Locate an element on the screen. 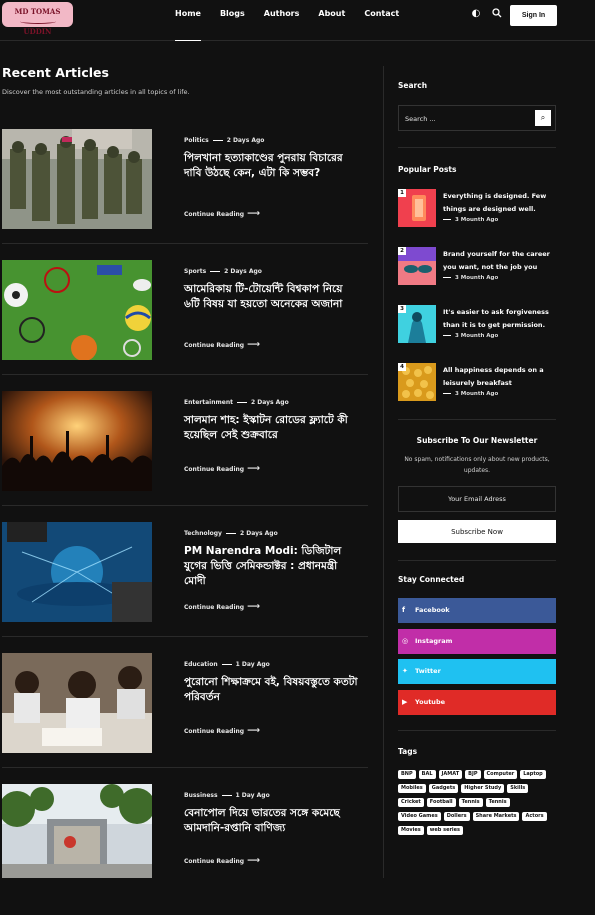  tag: Cricket is located at coordinates (411, 802).